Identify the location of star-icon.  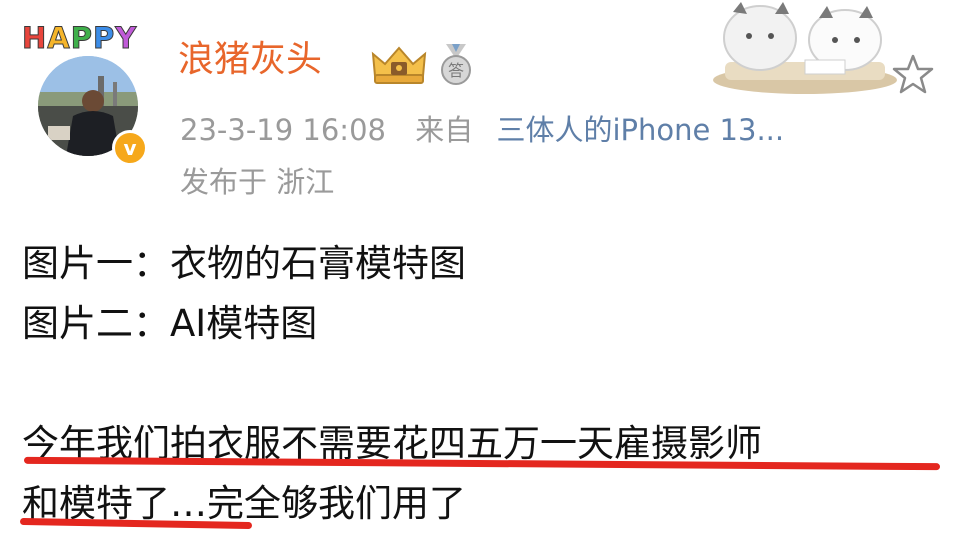
(913, 74).